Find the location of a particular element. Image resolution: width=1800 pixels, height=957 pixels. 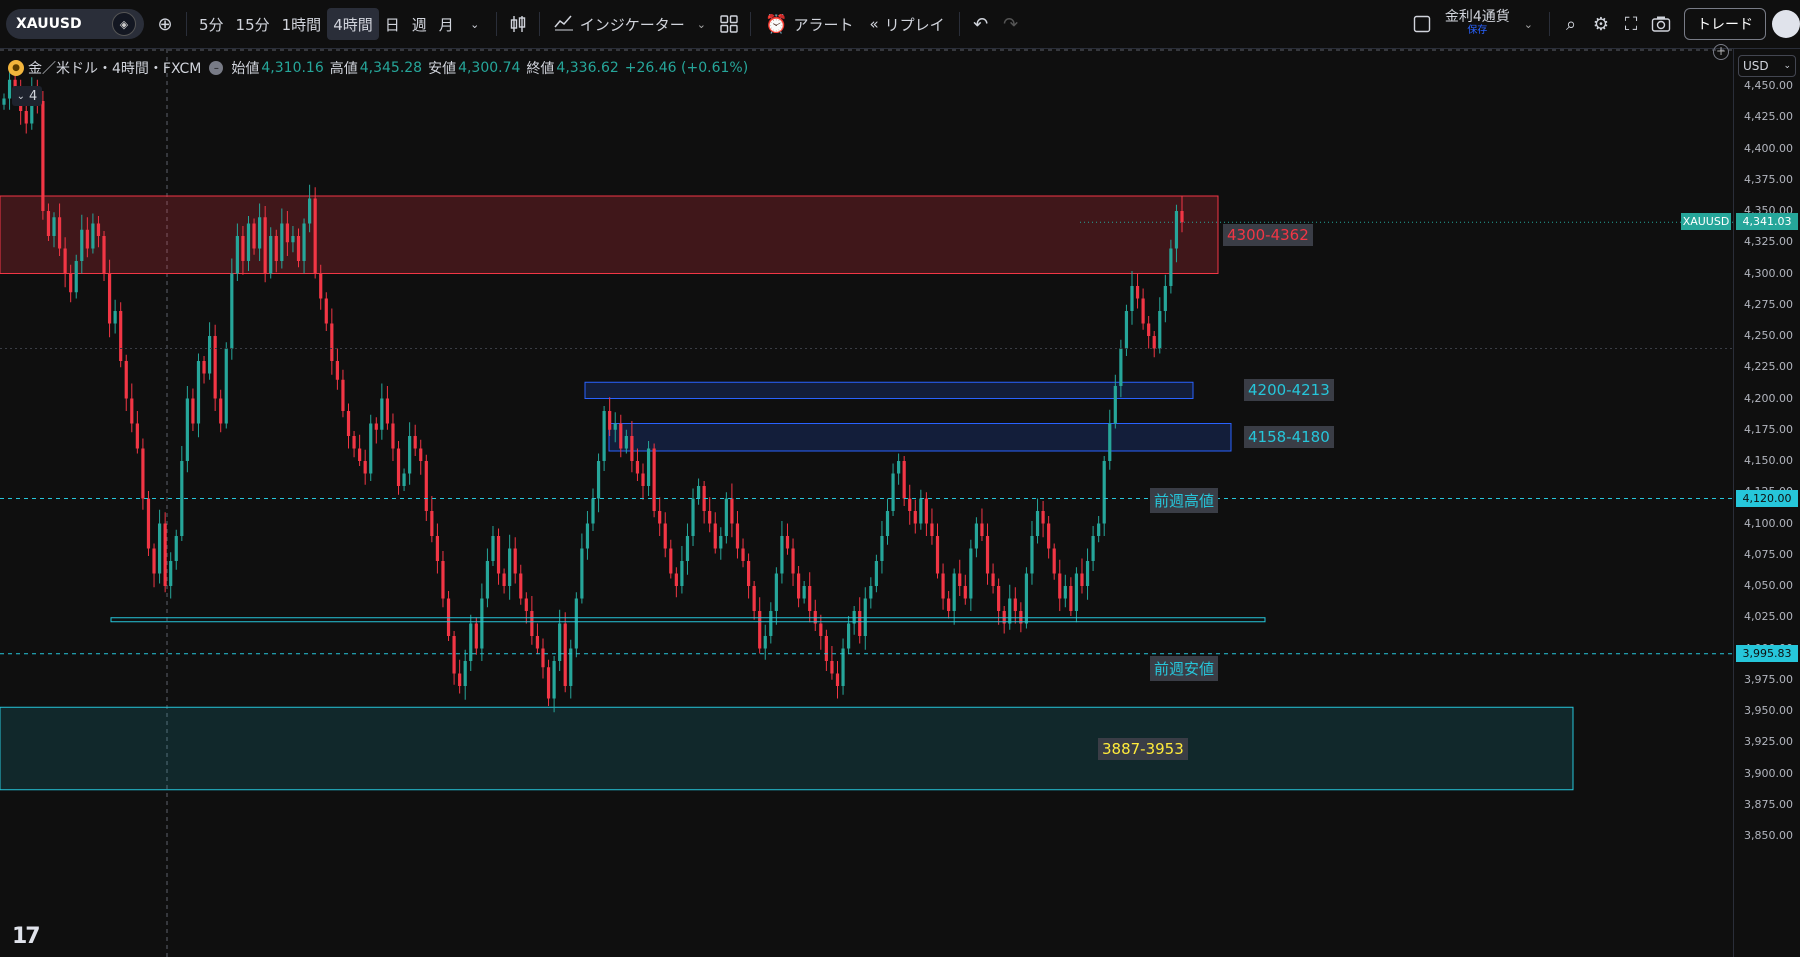

timeframe-day: 日 is located at coordinates (392, 24).